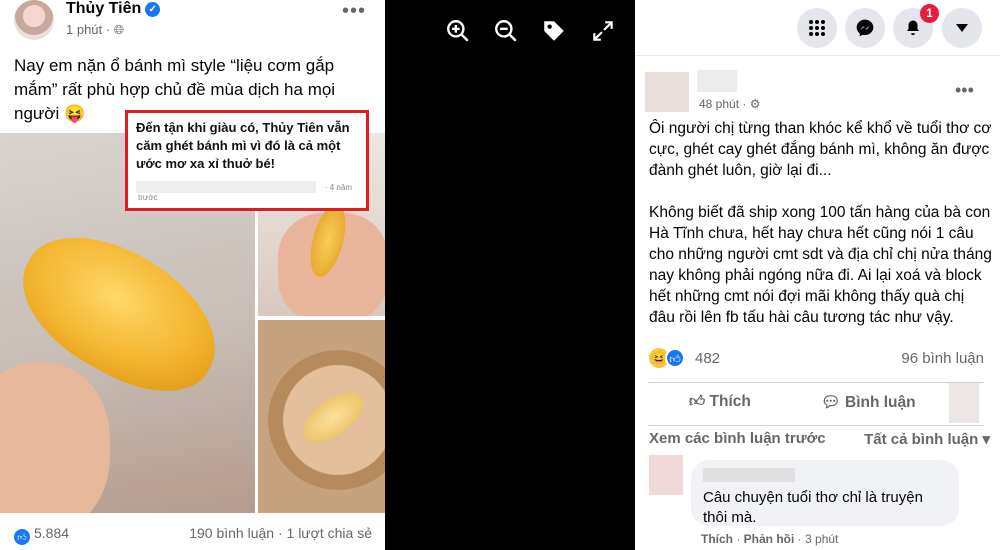 This screenshot has height=550, width=1000. What do you see at coordinates (717, 539) in the screenshot?
I see `comment-like-link: Thích` at bounding box center [717, 539].